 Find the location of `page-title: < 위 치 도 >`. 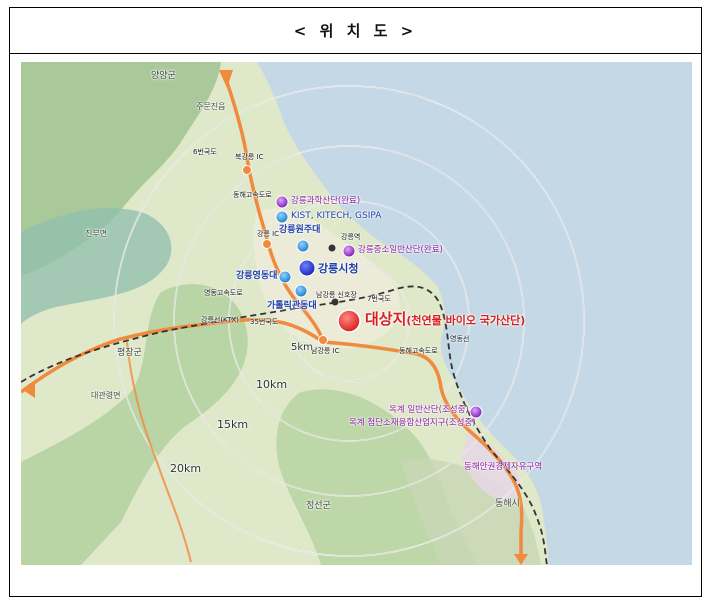

page-title: < 위 치 도 > is located at coordinates (355, 31).